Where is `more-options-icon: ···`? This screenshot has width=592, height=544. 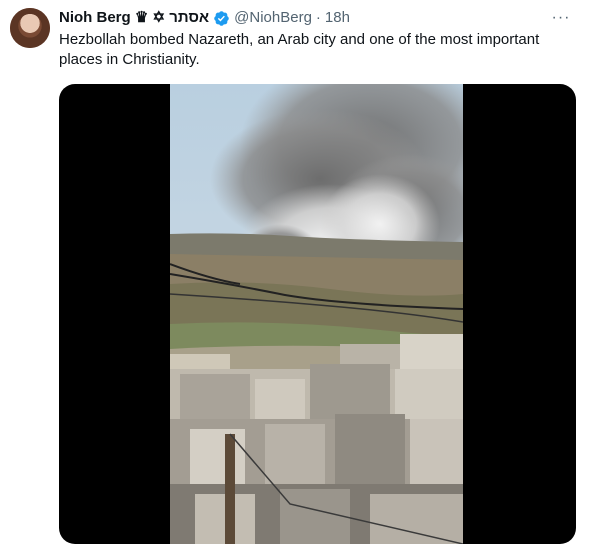 more-options-icon: ··· is located at coordinates (561, 18).